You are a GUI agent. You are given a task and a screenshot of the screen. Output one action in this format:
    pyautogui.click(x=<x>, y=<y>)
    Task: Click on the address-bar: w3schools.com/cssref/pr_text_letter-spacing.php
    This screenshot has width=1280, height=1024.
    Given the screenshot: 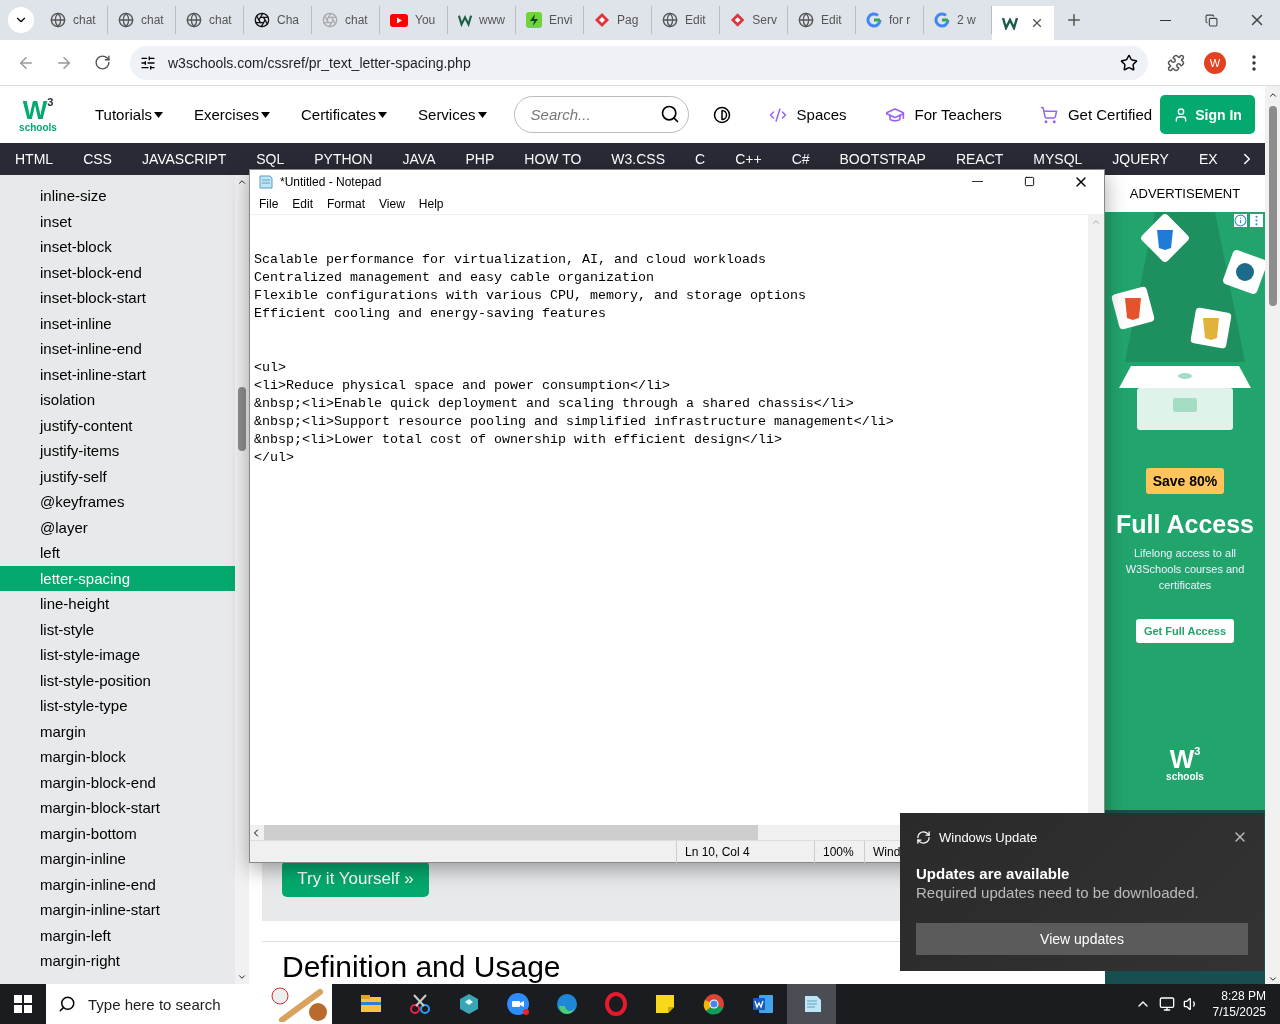 What is the action you would take?
    pyautogui.click(x=639, y=62)
    